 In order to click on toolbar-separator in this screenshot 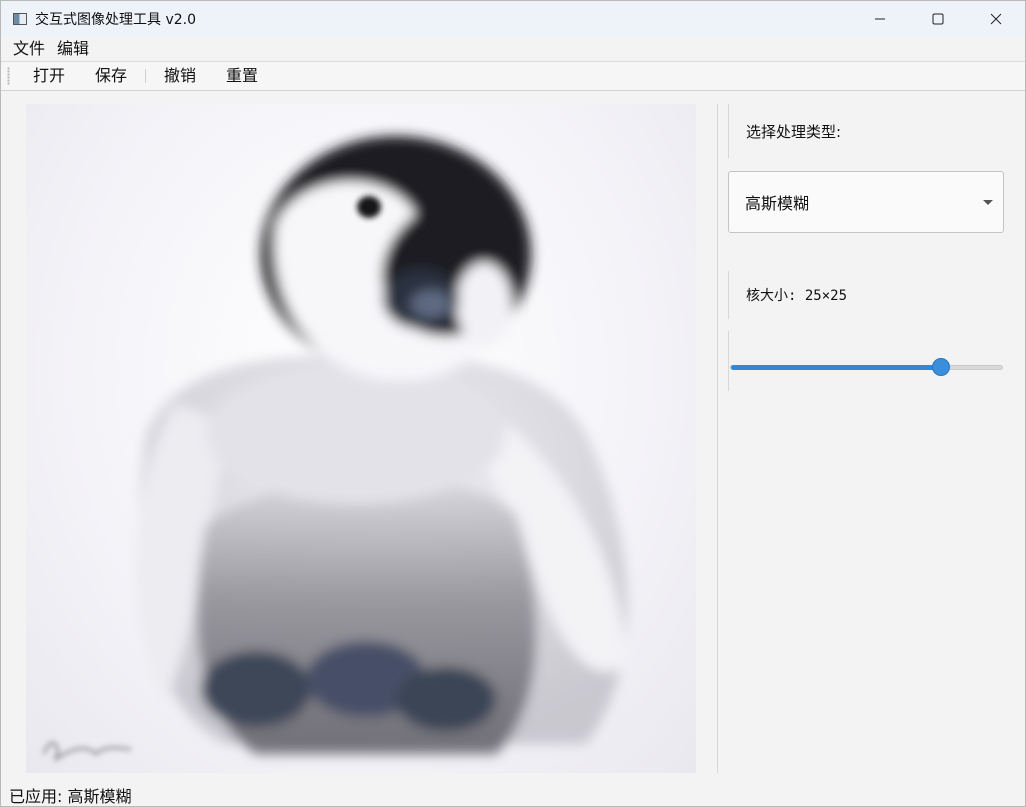, I will do `click(146, 76)`.